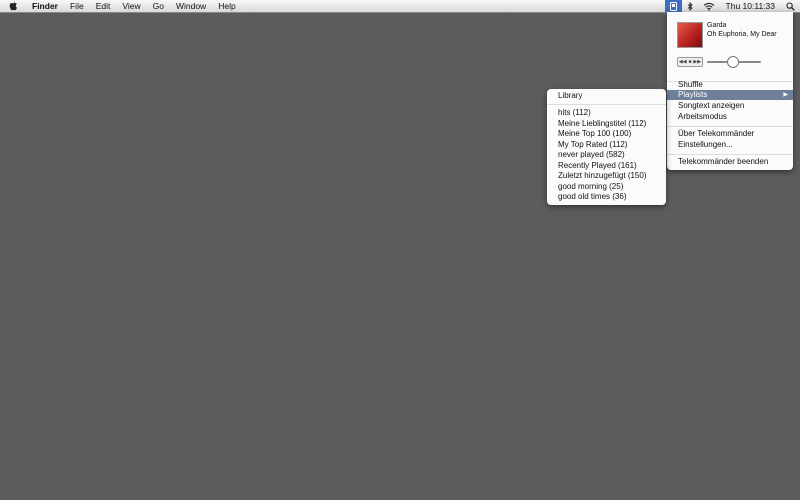 Image resolution: width=800 pixels, height=500 pixels. What do you see at coordinates (733, 62) in the screenshot?
I see `volume-slider-knob` at bounding box center [733, 62].